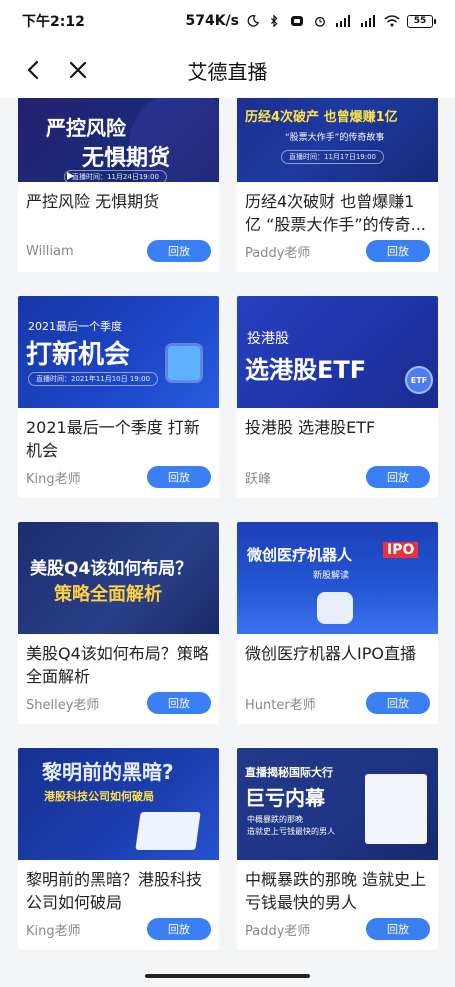  What do you see at coordinates (114, 891) in the screenshot?
I see `card-title: 黎明前的黑暗？港股科技公司如何破局` at bounding box center [114, 891].